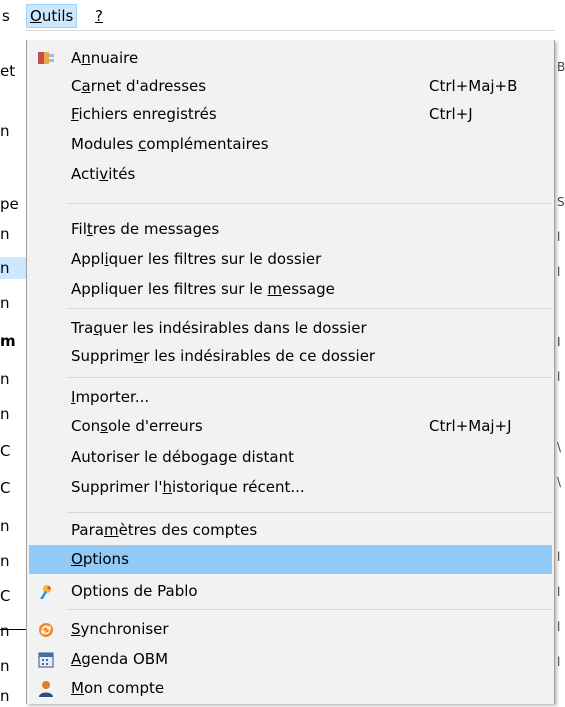  I want to click on background-window-left: et n pe n n n m n n C C n n C n n n, so click(13, 367).